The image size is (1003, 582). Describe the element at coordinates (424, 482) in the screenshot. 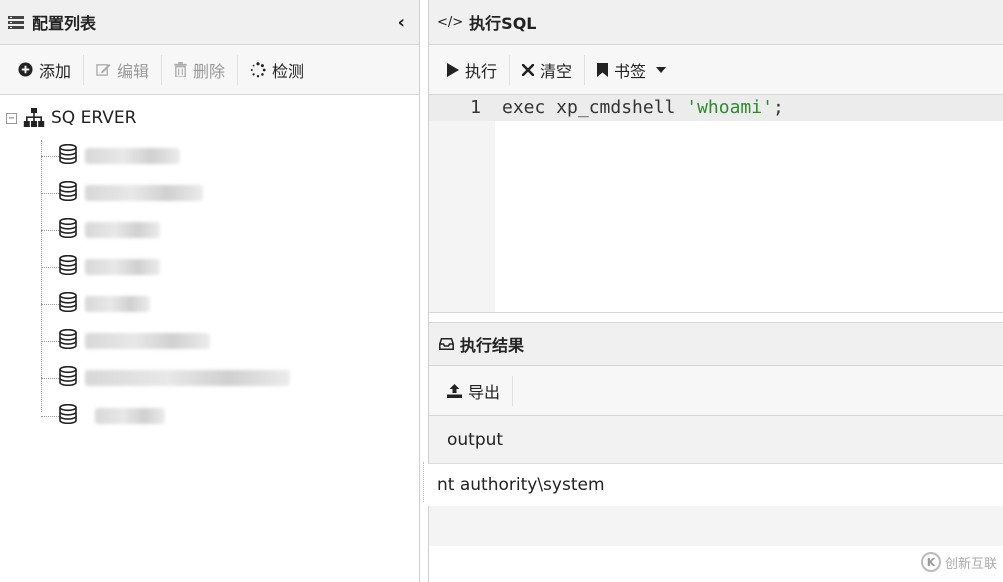

I see `panel-splitter-handle` at that location.